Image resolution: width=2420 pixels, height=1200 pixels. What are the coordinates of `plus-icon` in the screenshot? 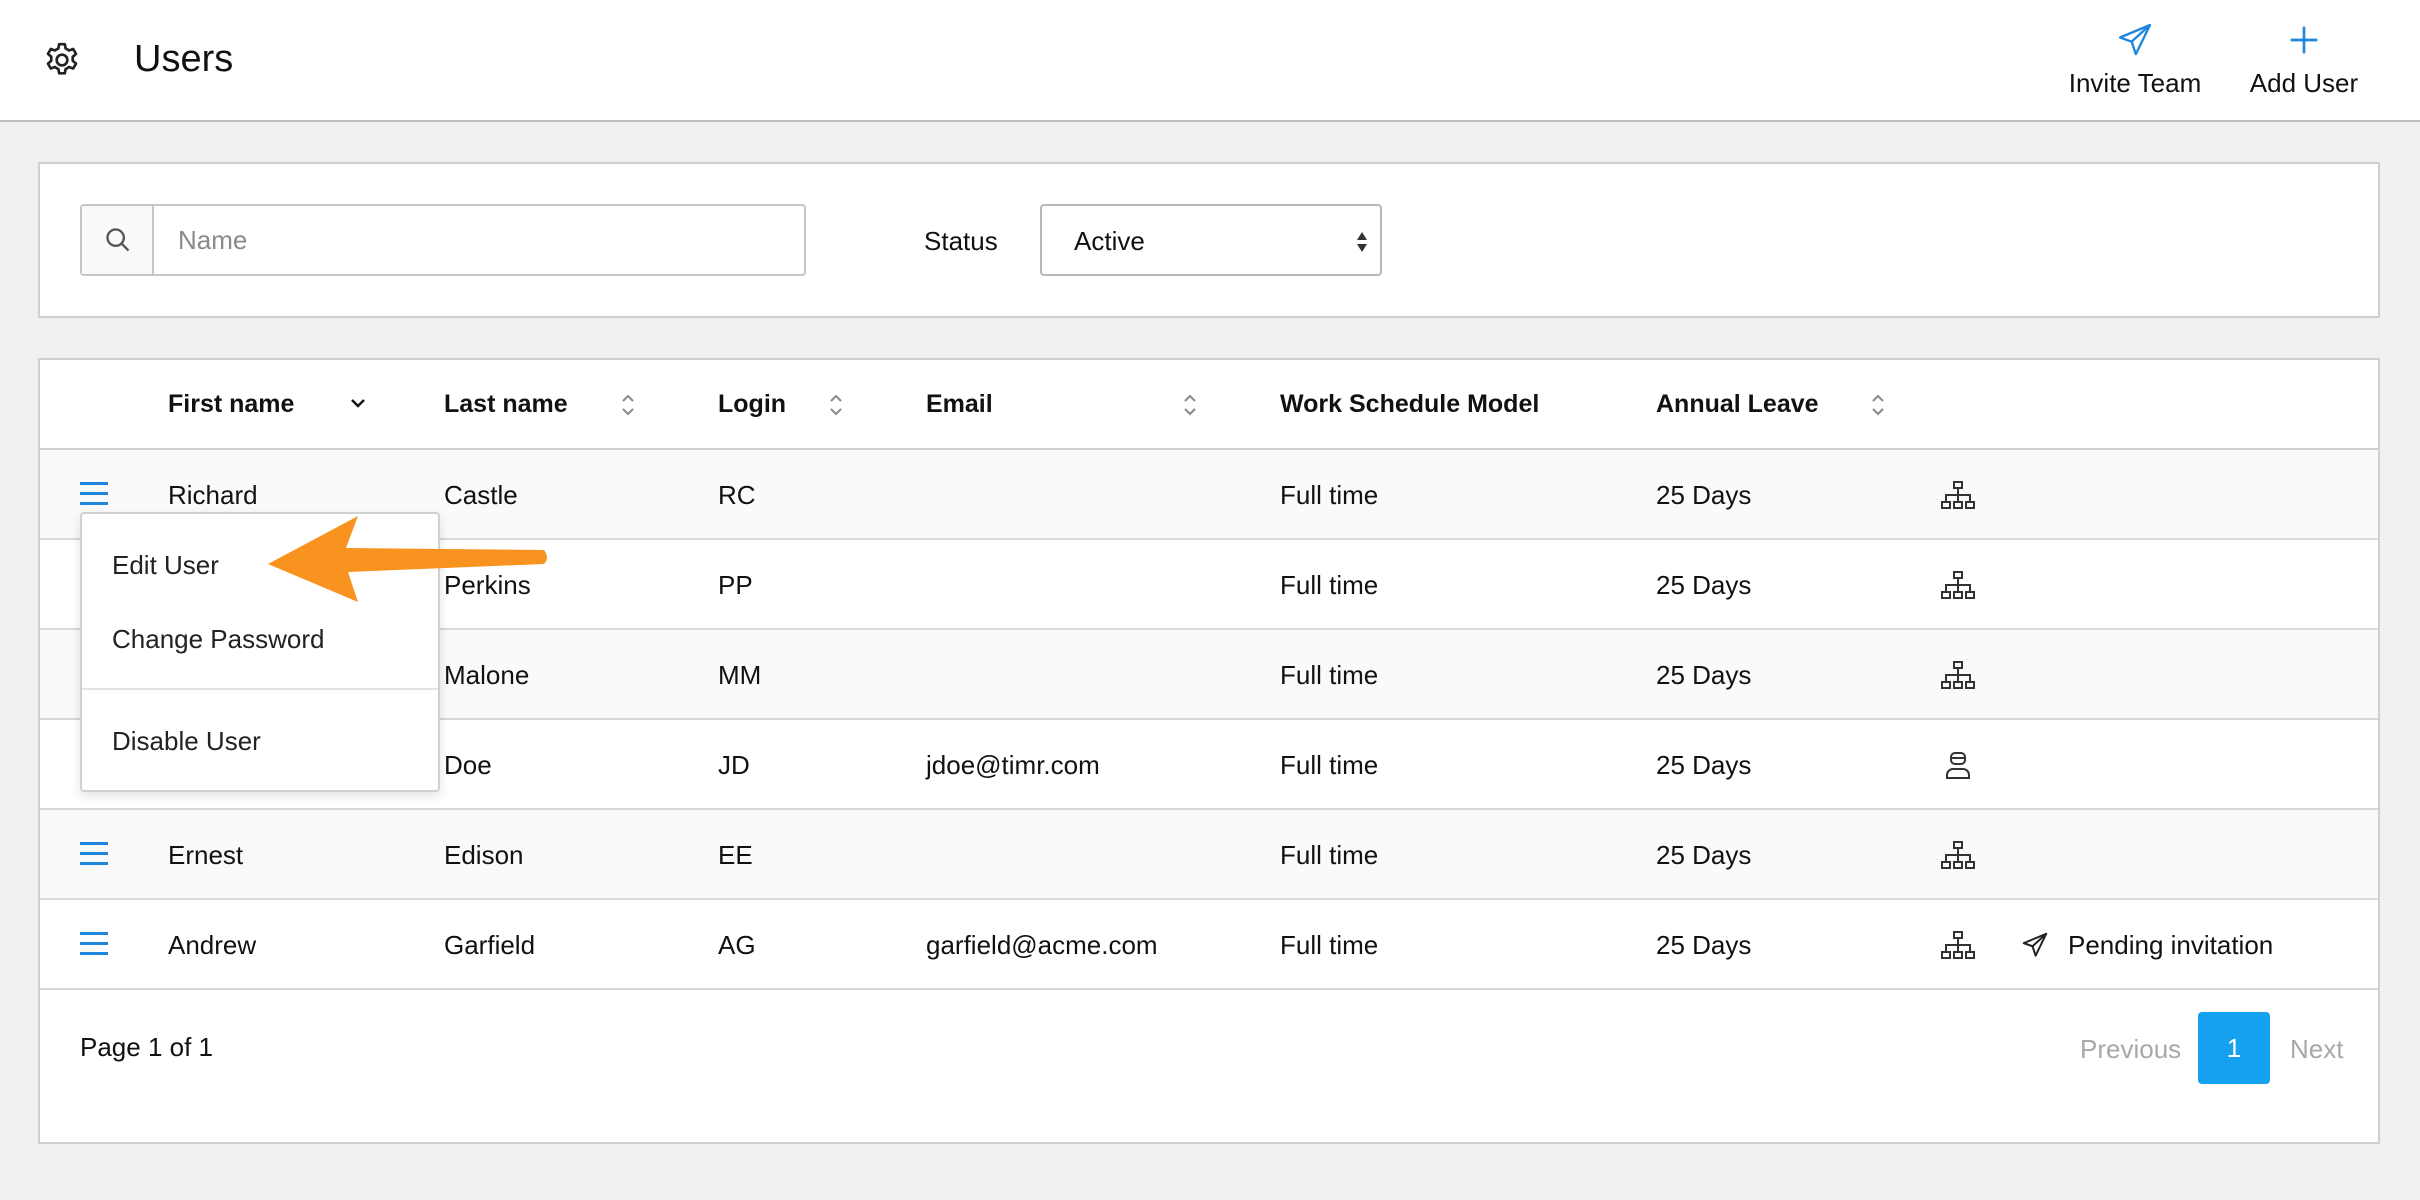 It's located at (2304, 40).